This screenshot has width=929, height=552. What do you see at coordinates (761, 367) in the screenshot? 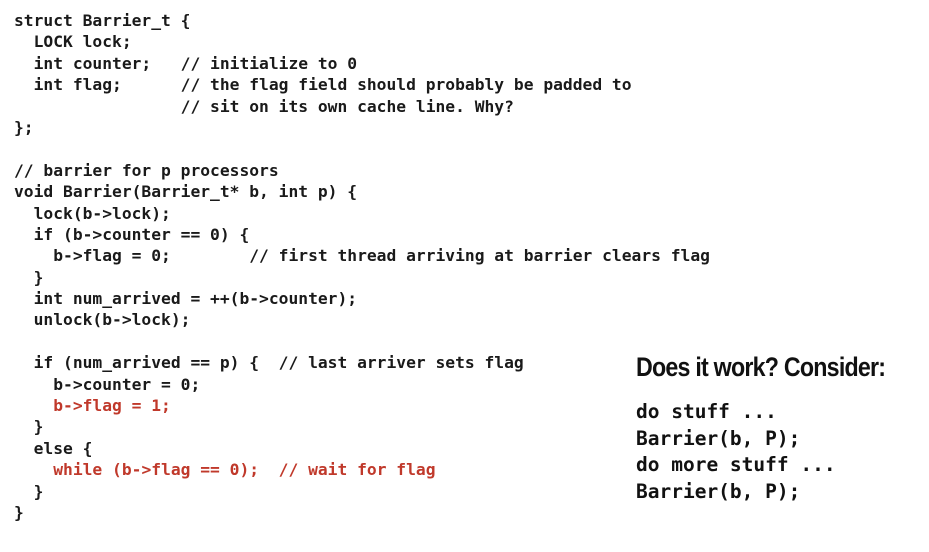
I see `consider-heading: Does it work? Consider:` at bounding box center [761, 367].